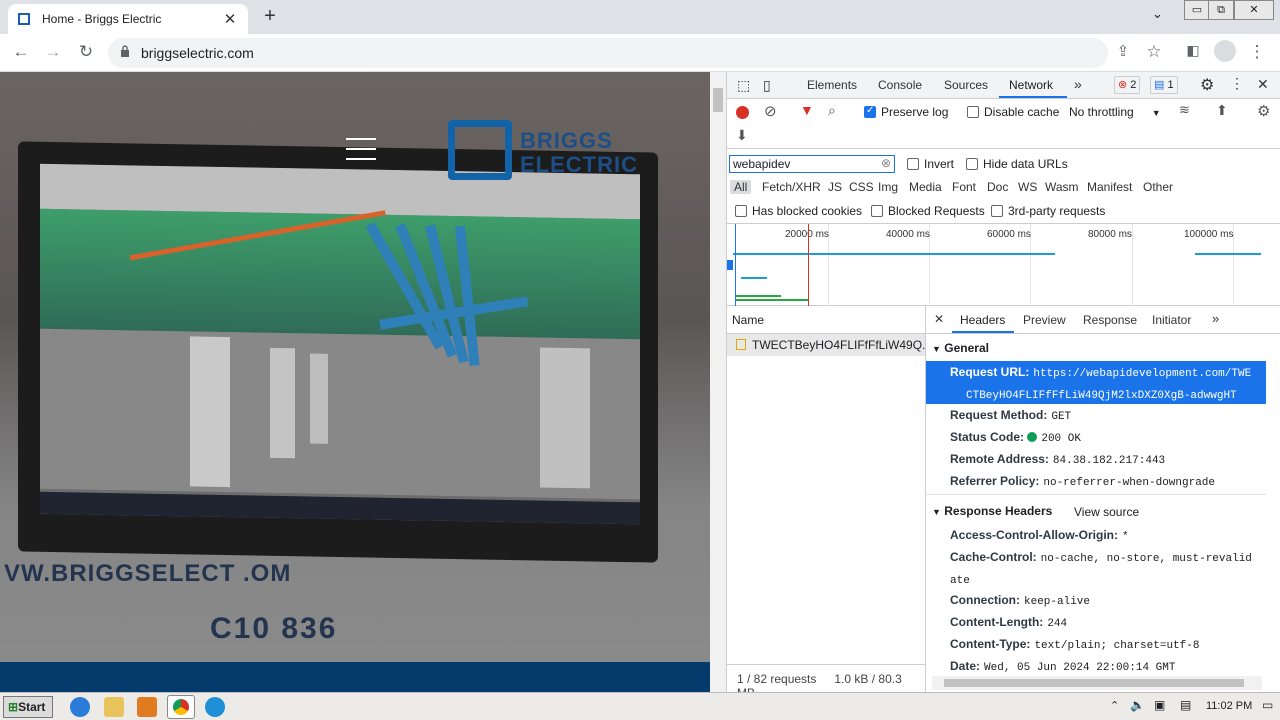 The height and width of the screenshot is (720, 1280). I want to click on bookmark-star-icon: ☆, so click(1154, 52).